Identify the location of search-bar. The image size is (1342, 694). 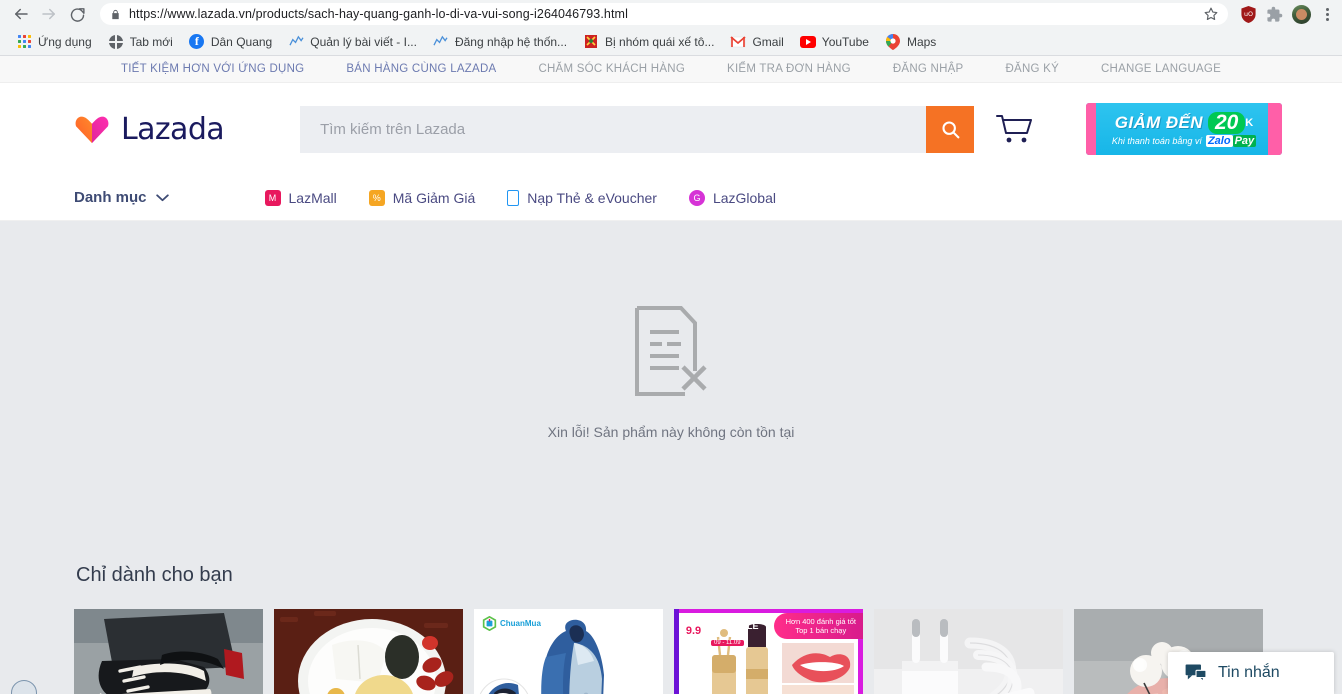
(637, 129).